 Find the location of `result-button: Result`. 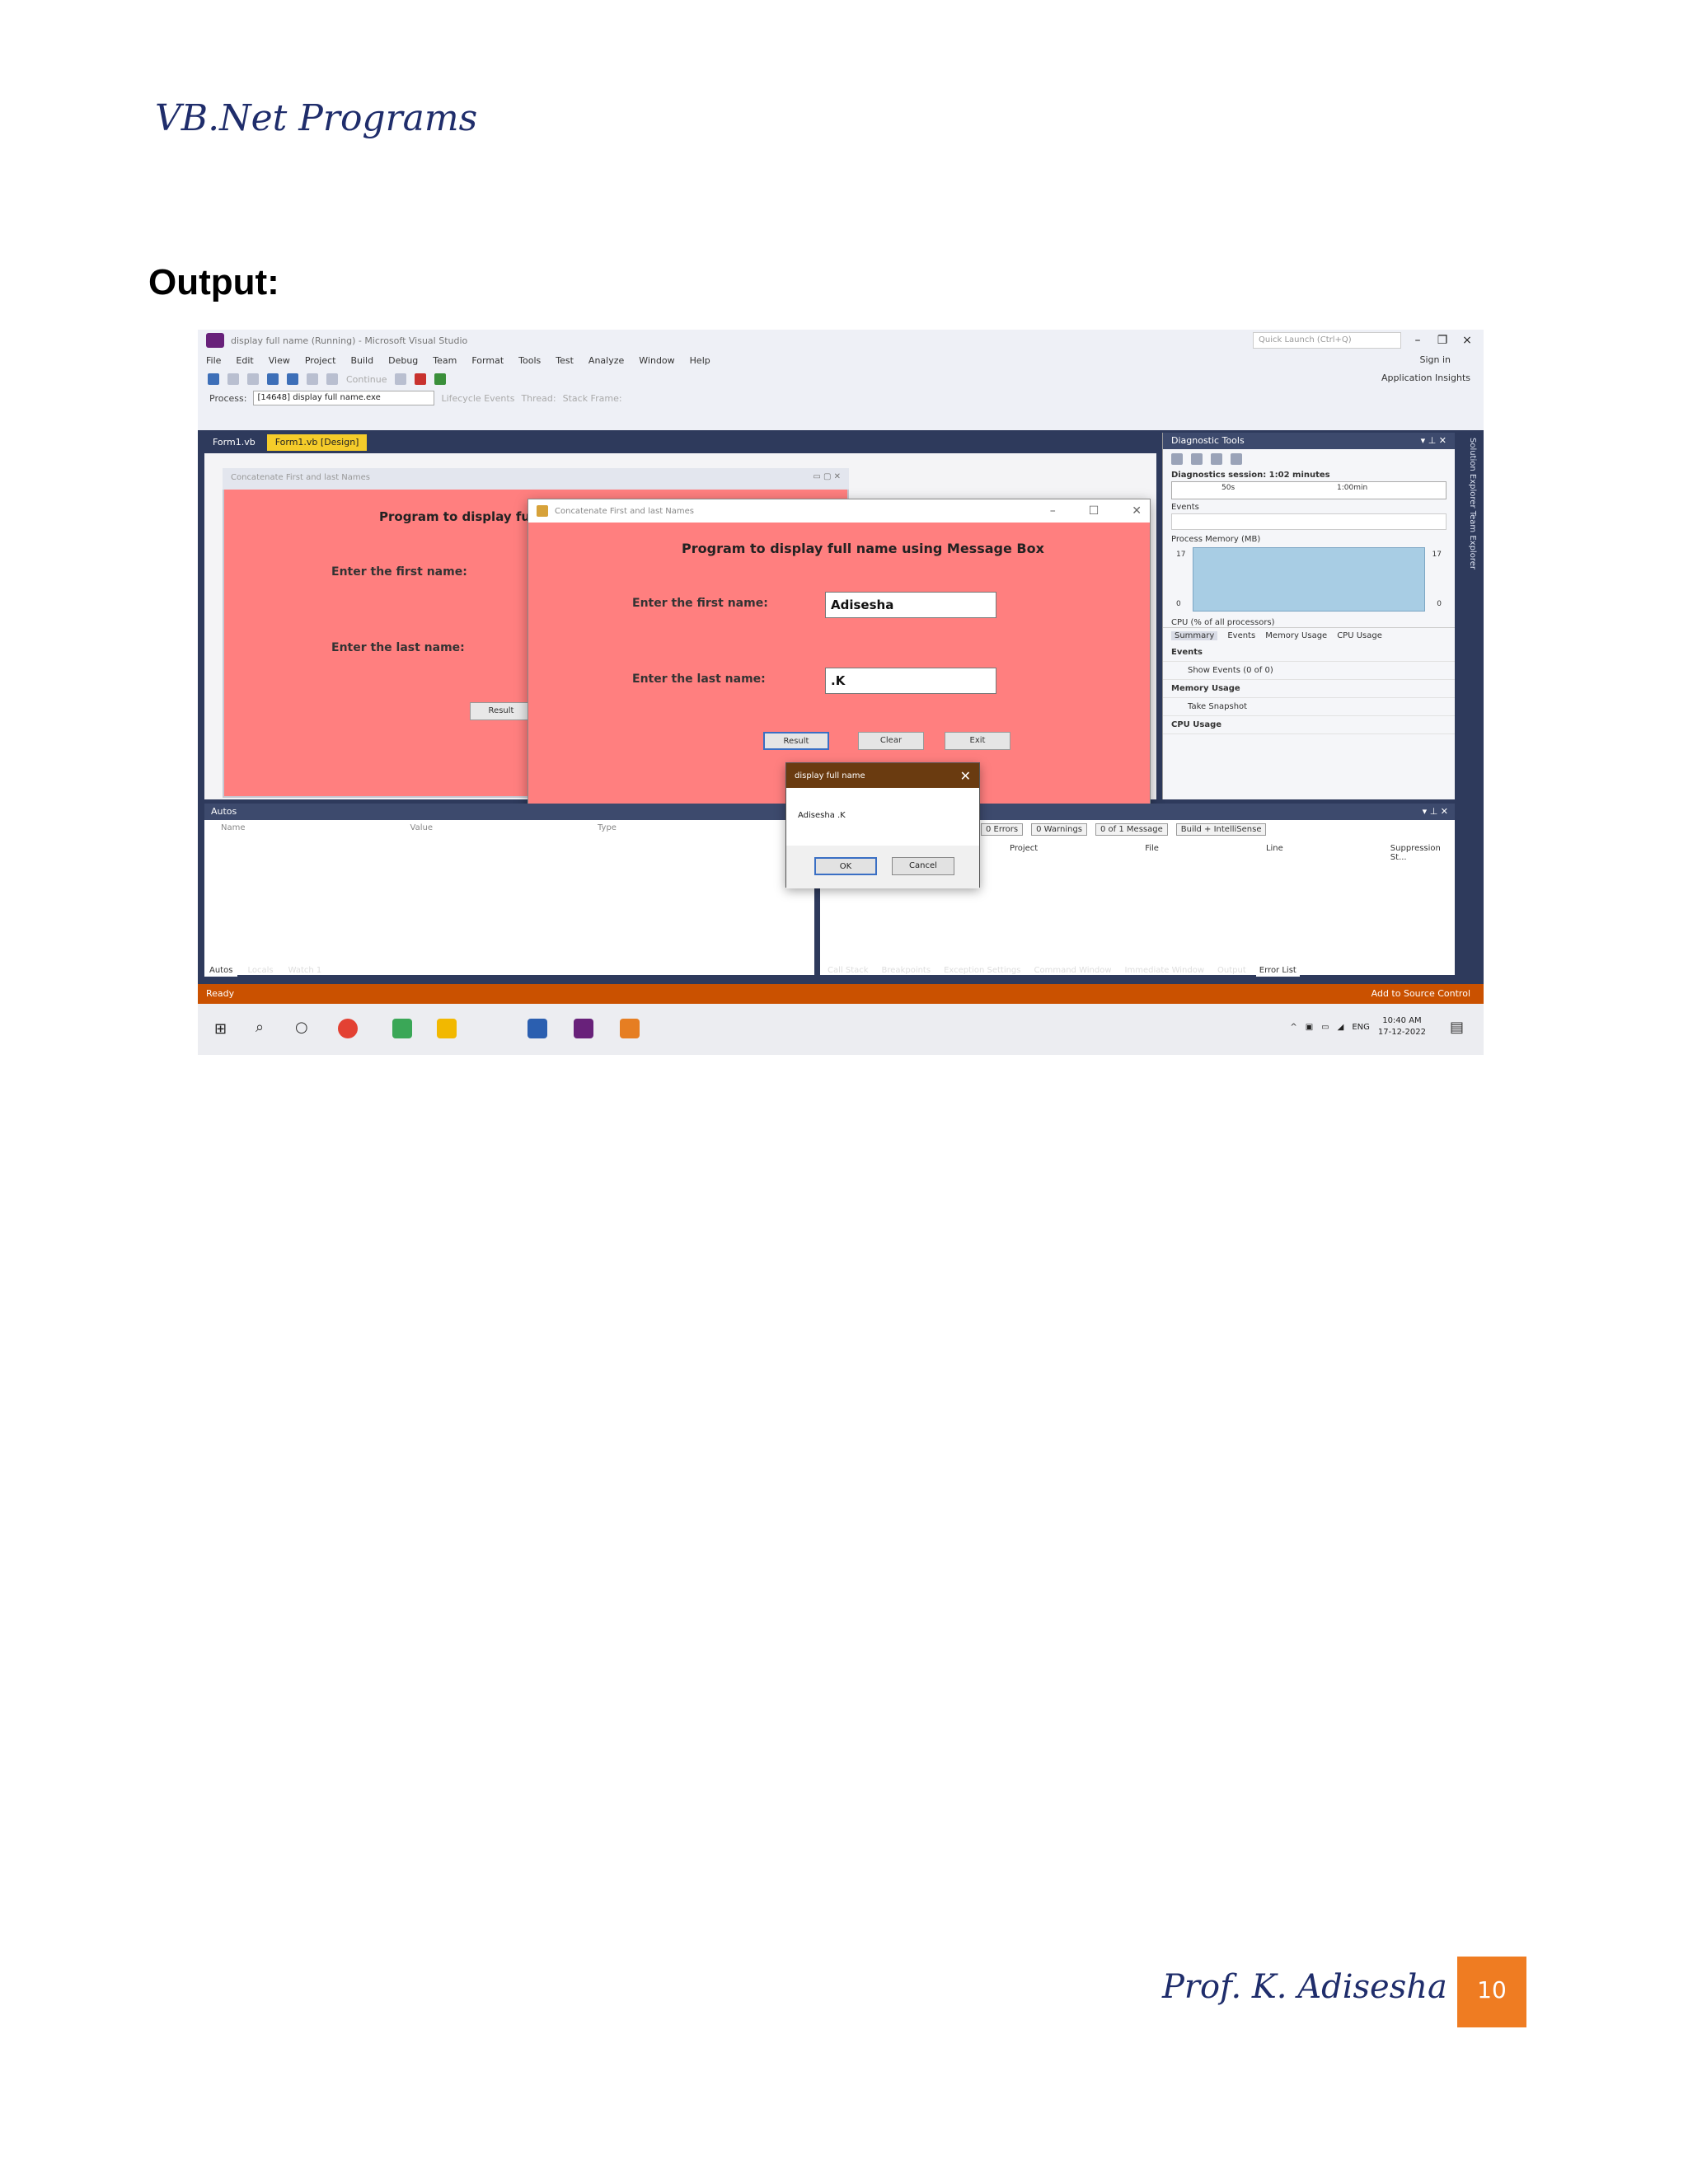

result-button: Result is located at coordinates (796, 741).